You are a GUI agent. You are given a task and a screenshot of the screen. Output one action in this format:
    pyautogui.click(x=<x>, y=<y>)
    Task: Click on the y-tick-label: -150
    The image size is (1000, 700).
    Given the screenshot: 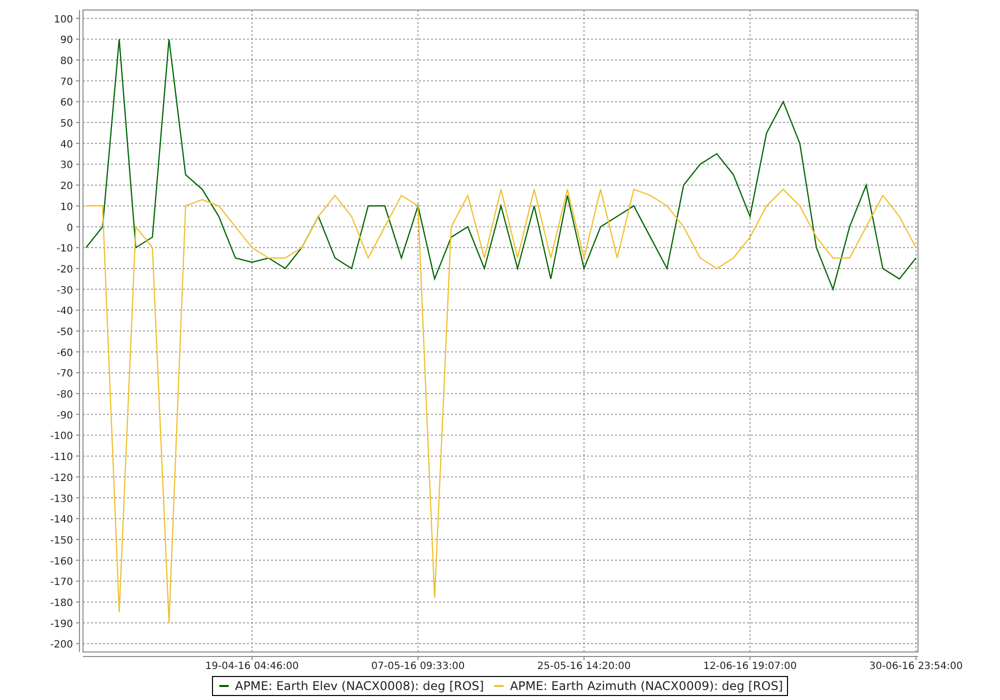 What is the action you would take?
    pyautogui.click(x=61, y=540)
    